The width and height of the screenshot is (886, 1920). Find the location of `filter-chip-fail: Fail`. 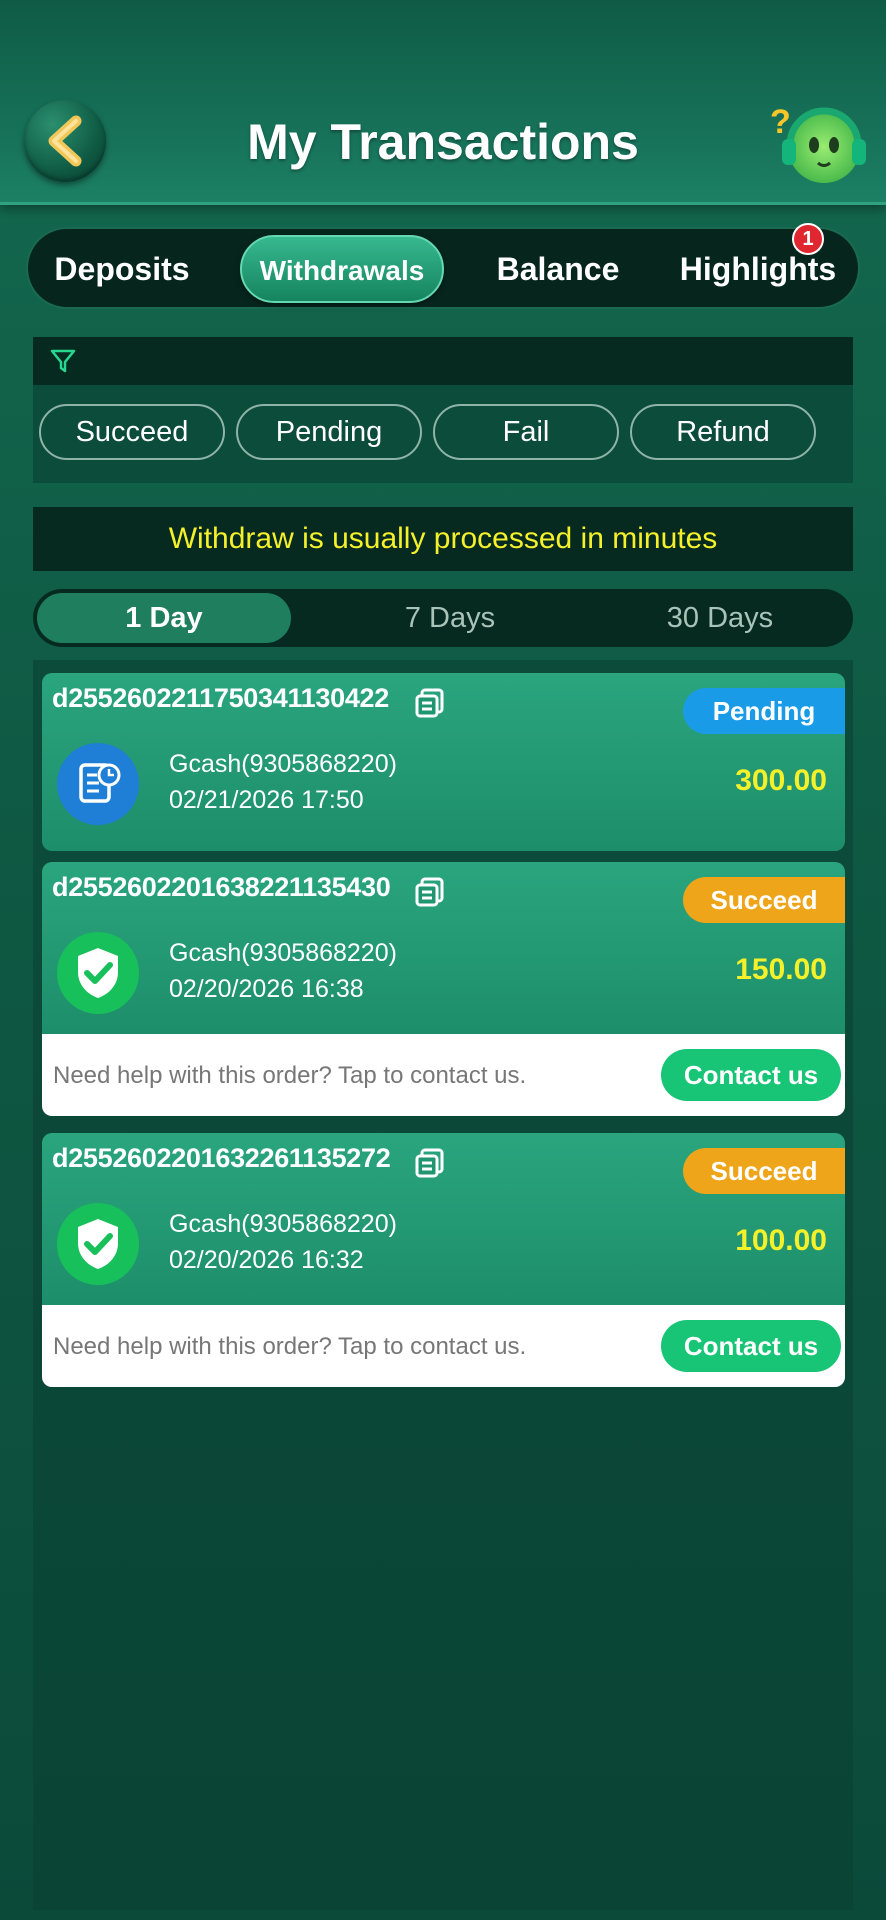

filter-chip-fail: Fail is located at coordinates (526, 432).